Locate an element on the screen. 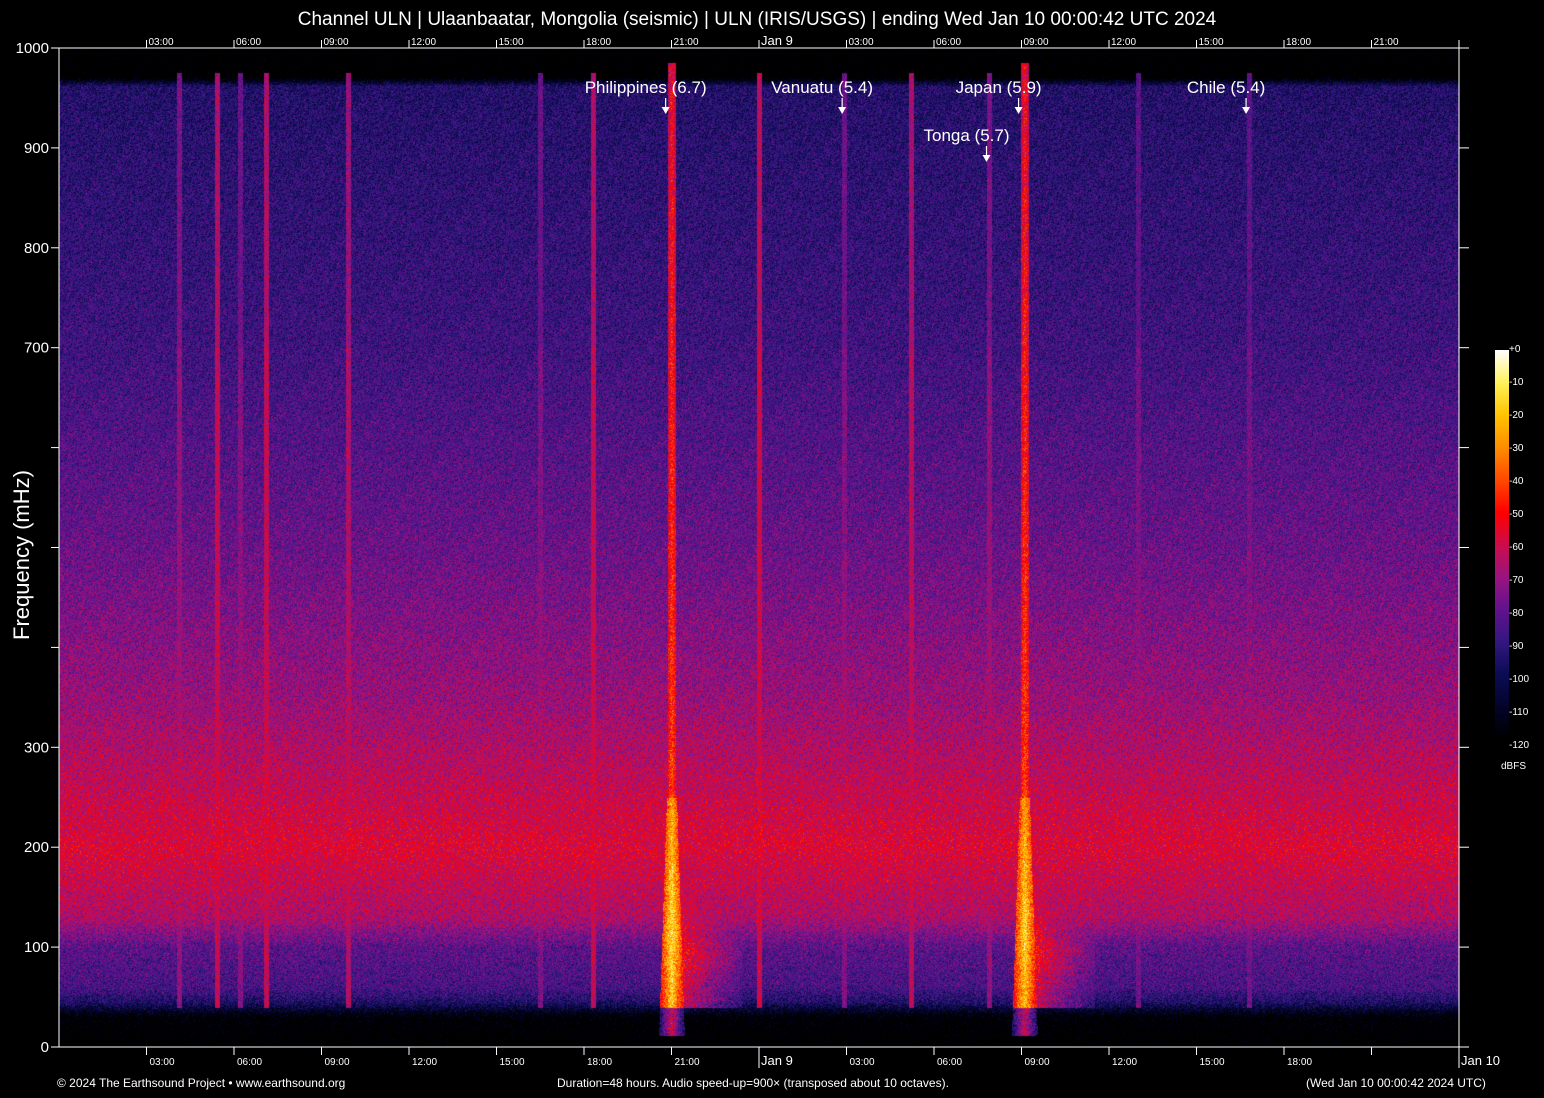  colorbar-tick-label: -20 is located at coordinates (1516, 415).